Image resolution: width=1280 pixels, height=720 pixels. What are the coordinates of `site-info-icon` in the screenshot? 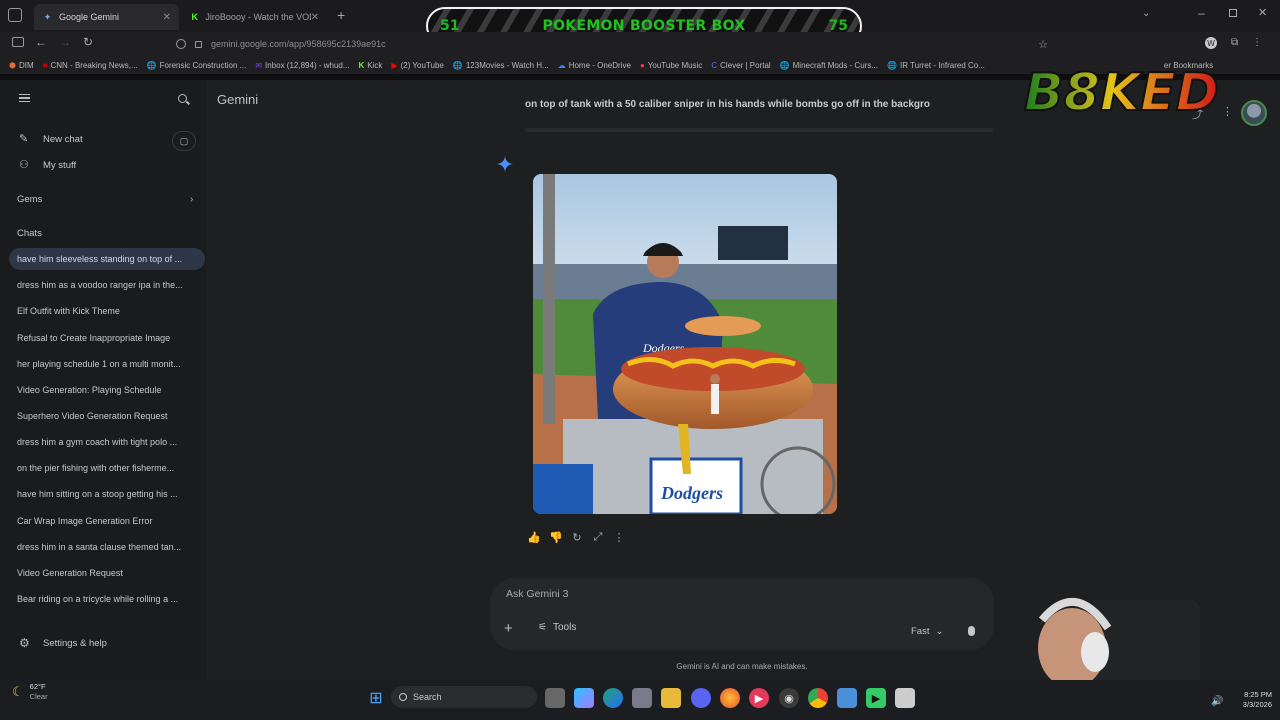 It's located at (181, 44).